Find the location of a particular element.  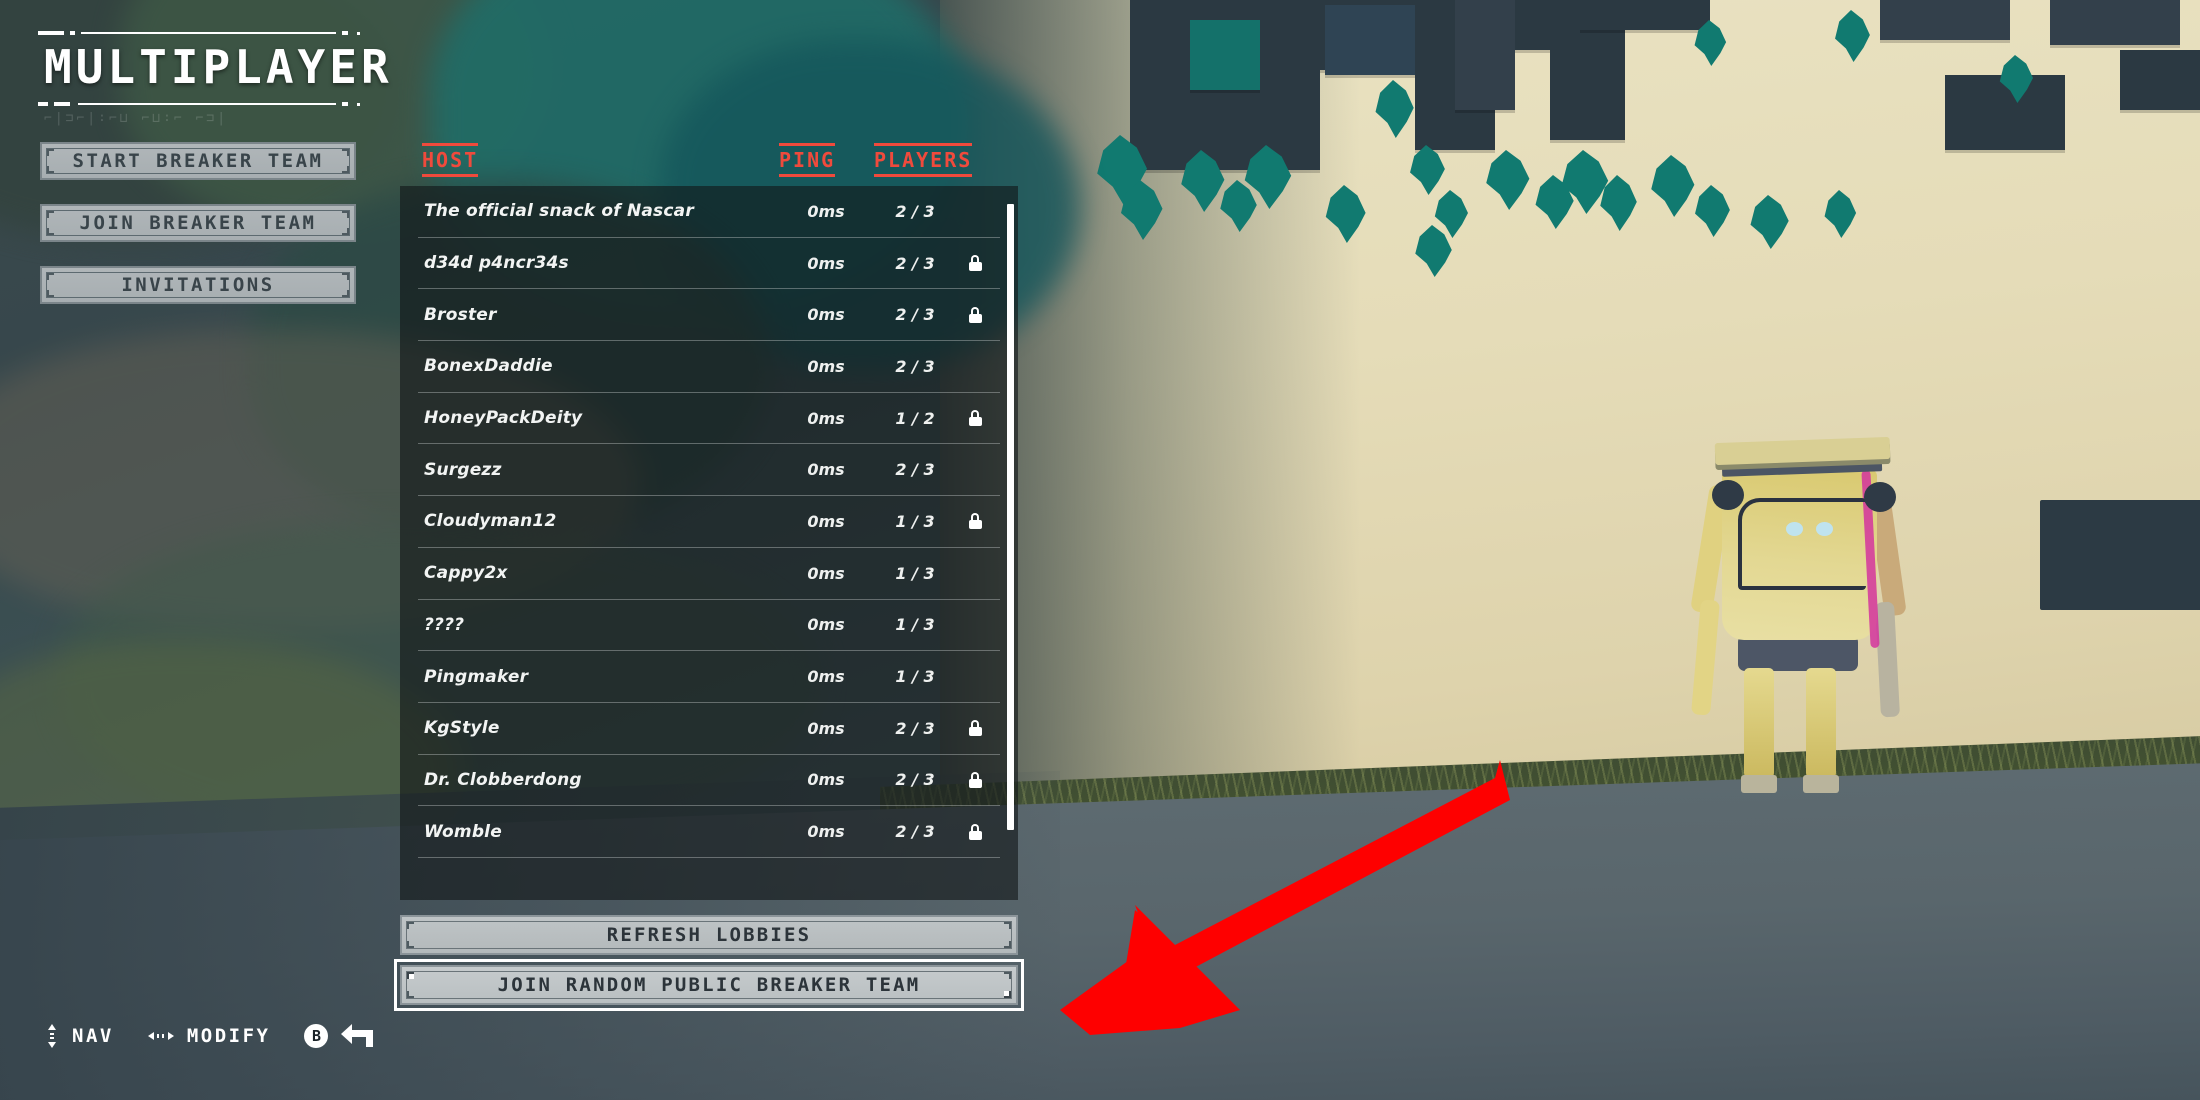

lobby-host-name: Cappy2x is located at coordinates (466, 573).